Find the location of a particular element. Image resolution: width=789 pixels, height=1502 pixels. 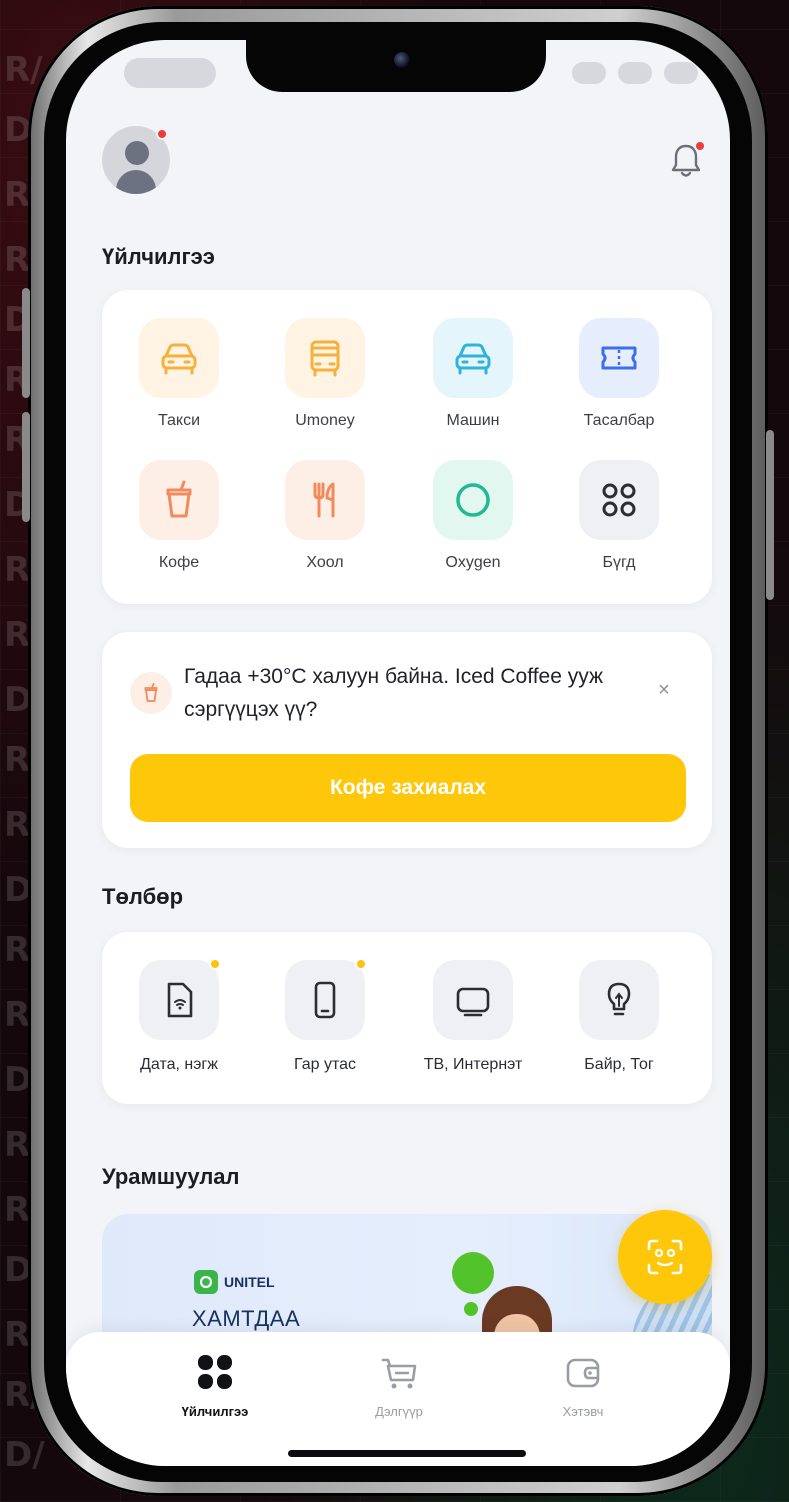

service-all-label: Бүгд is located at coordinates (619, 562).